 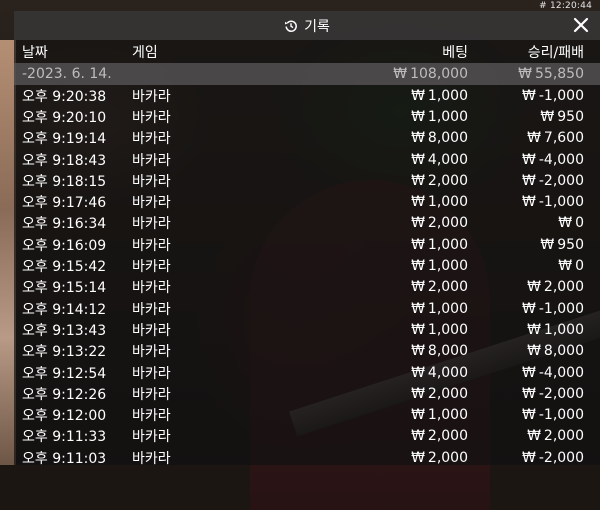 What do you see at coordinates (307, 436) in the screenshot?
I see `table-row: 오후 9:11:33 바카라 ₩2,000 ₩2,000` at bounding box center [307, 436].